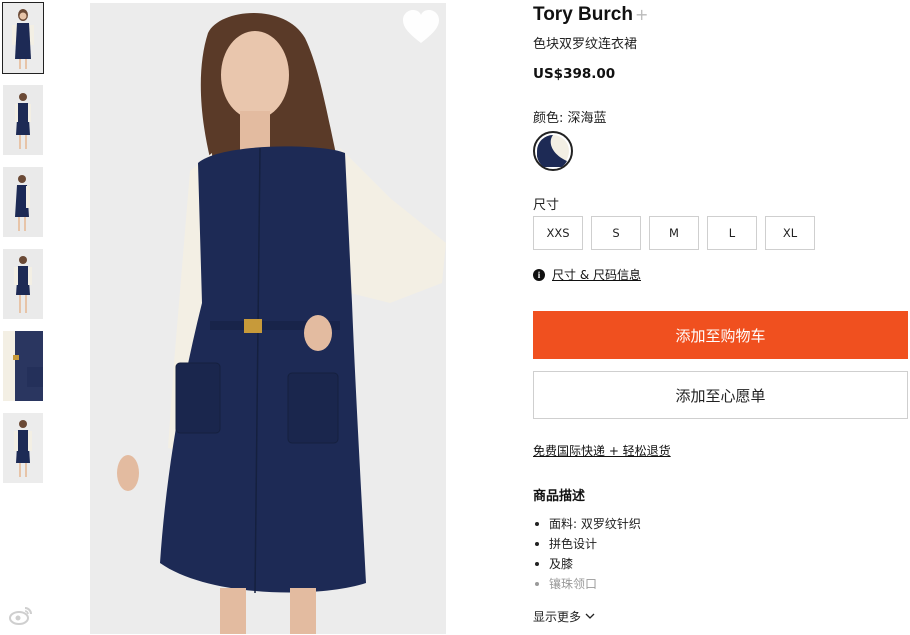 This screenshot has width=910, height=635. I want to click on follow-brand-plus: +, so click(641, 14).